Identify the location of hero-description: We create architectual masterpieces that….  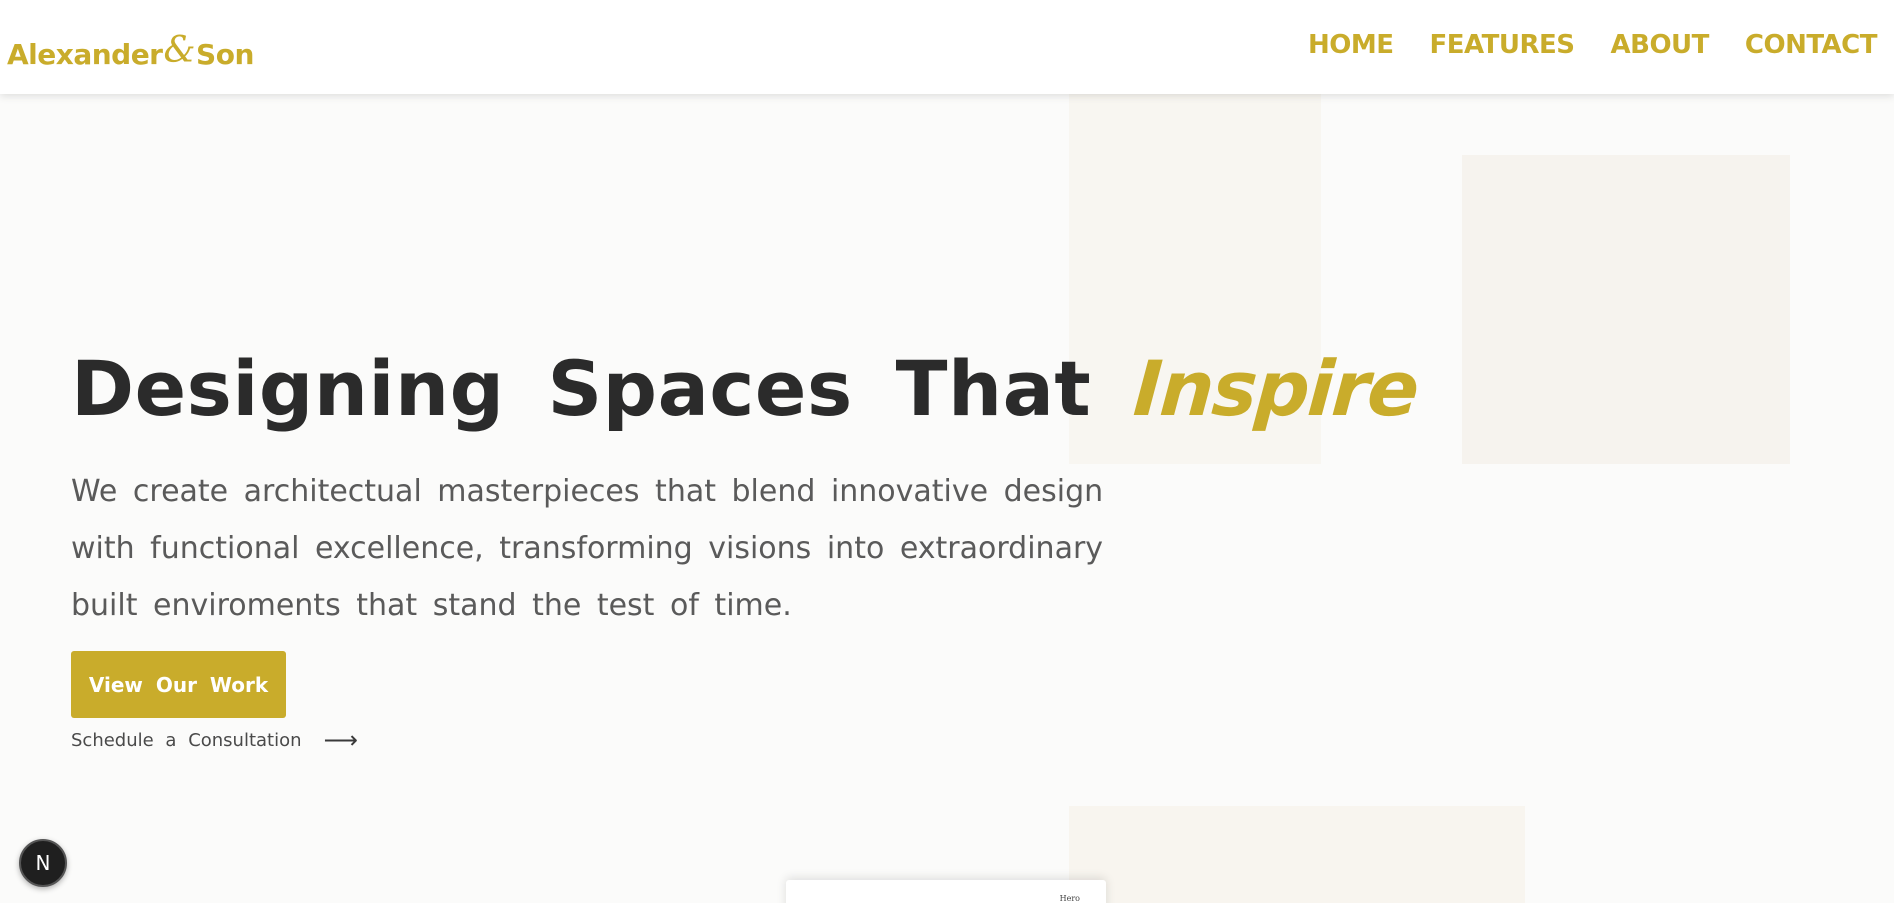
(587, 548).